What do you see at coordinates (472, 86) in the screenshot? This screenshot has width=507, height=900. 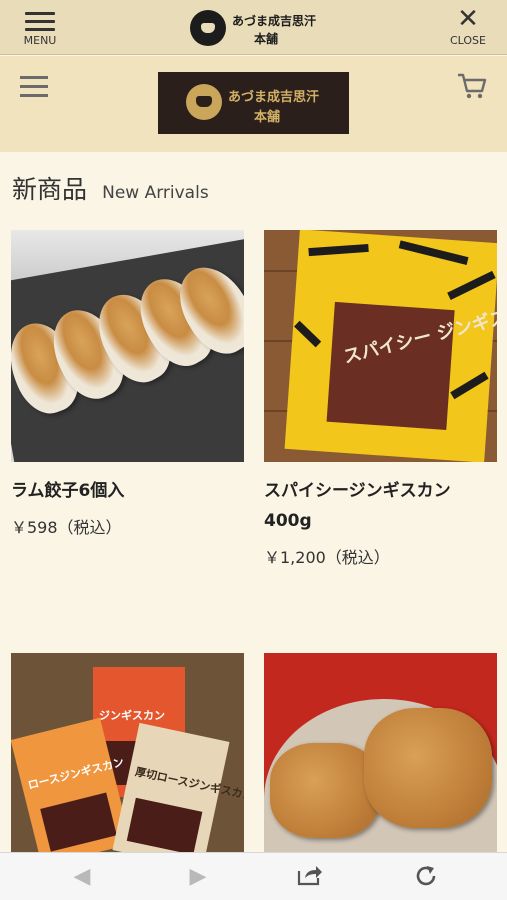 I see `cart-icon` at bounding box center [472, 86].